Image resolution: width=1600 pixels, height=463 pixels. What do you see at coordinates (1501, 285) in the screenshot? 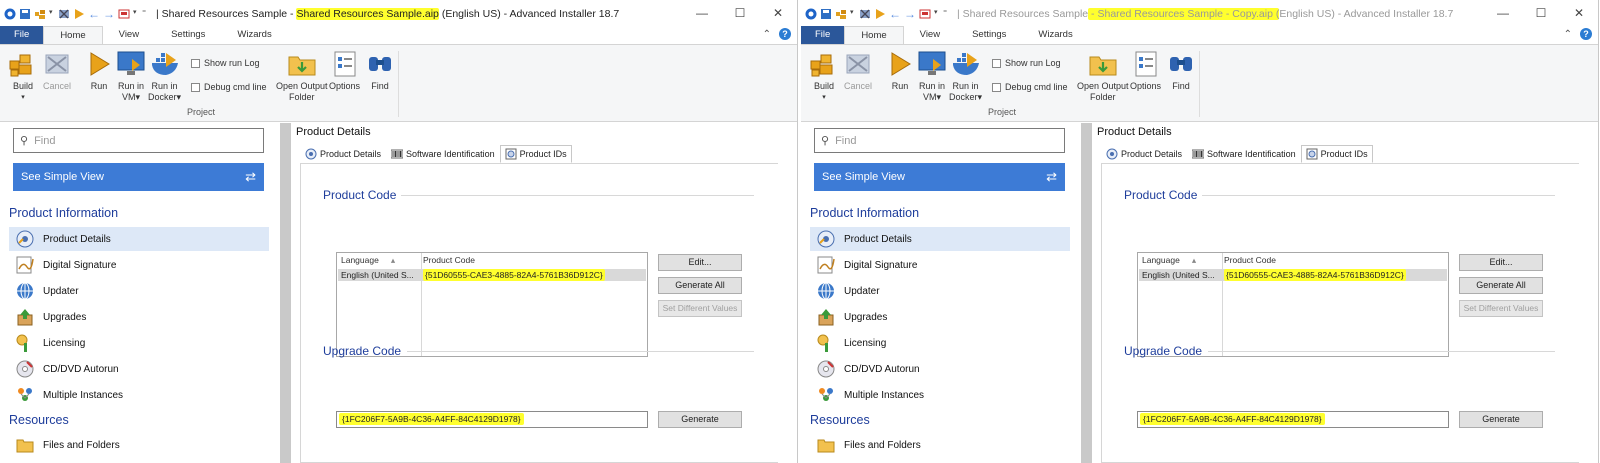
I see `generate-all-button: Generate All` at bounding box center [1501, 285].